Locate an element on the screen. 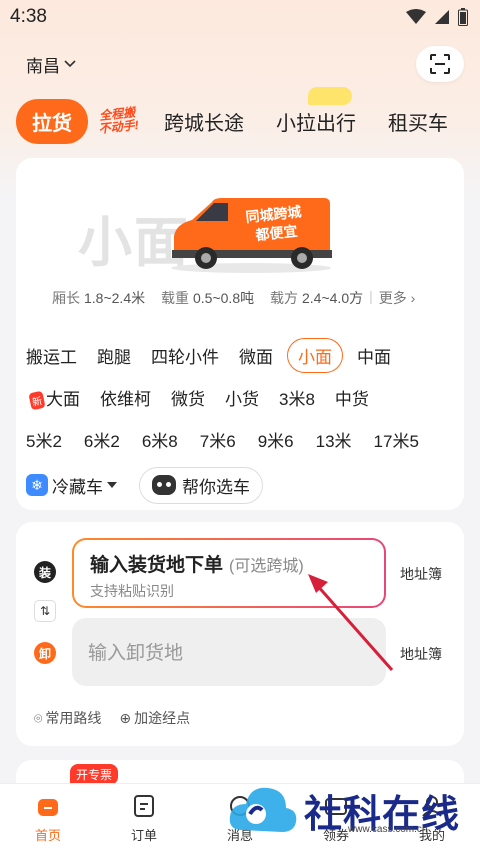  status-bar: 4:38 is located at coordinates (240, 17).